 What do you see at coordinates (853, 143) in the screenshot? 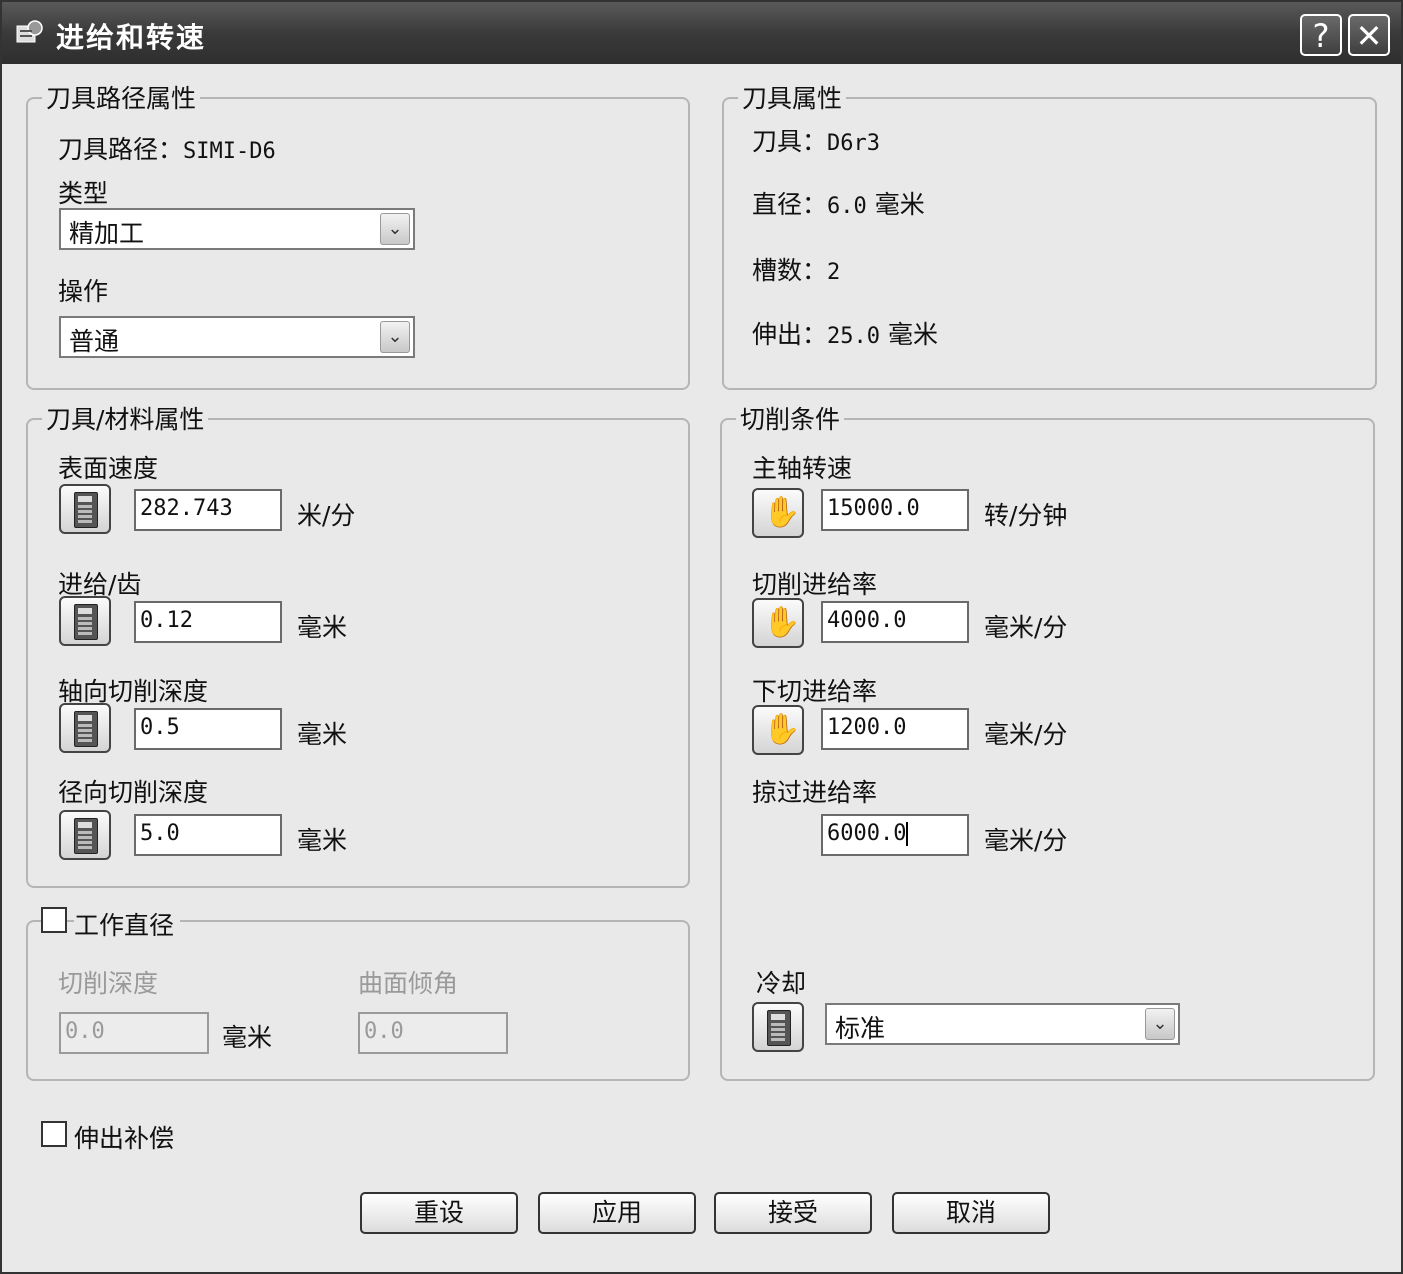
I see `tool-value: D6r3` at bounding box center [853, 143].